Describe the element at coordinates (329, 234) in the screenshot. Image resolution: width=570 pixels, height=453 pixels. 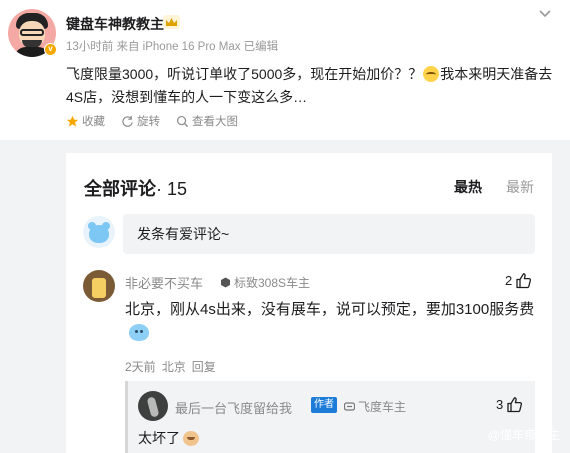
I see `comment-input: 发条有爱评论~` at that location.